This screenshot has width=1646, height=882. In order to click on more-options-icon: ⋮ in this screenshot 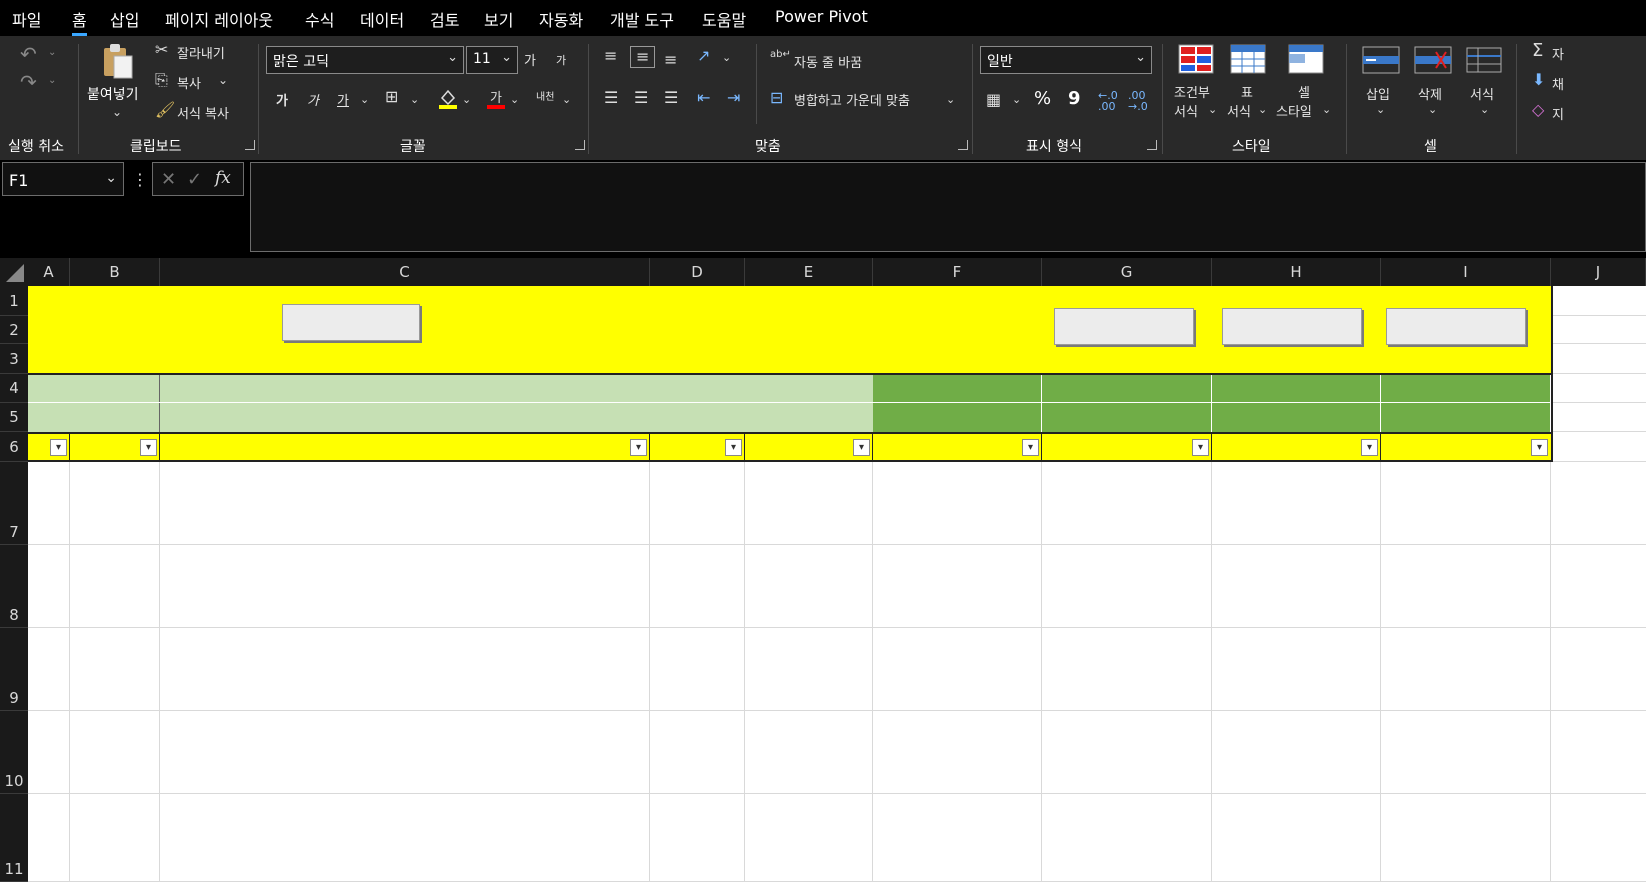, I will do `click(140, 179)`.